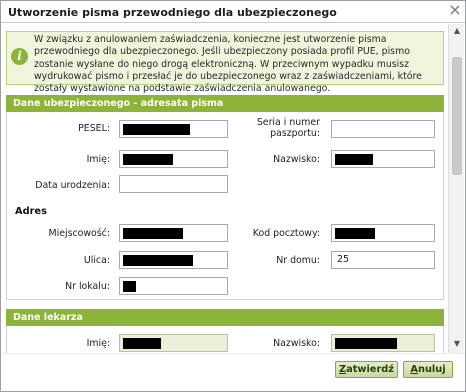 This screenshot has width=466, height=392. I want to click on pesel-field, so click(173, 129).